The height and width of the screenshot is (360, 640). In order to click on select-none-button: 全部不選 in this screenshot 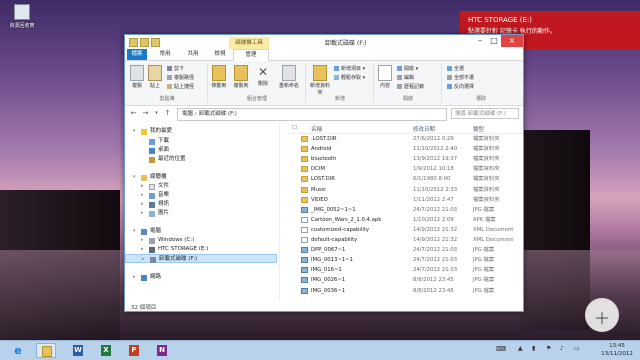, I will do `click(460, 77)`.